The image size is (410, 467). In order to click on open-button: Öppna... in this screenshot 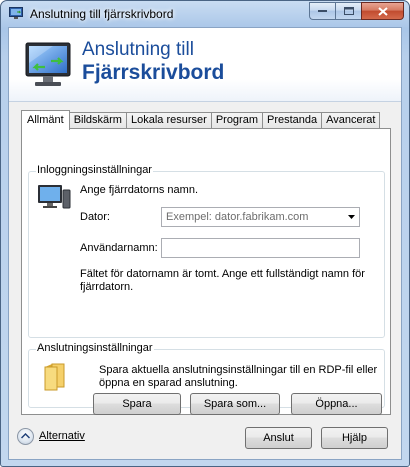, I will do `click(336, 404)`.